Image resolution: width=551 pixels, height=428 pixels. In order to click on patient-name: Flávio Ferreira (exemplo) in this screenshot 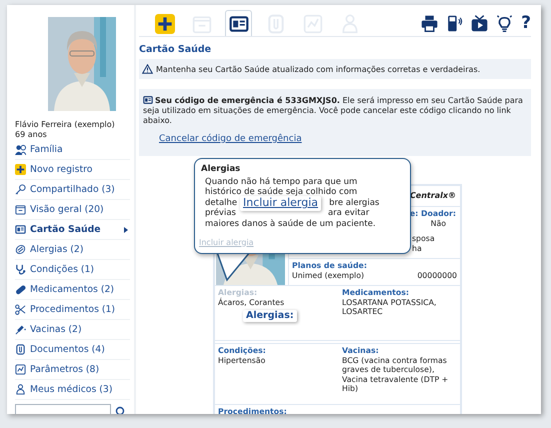, I will do `click(65, 125)`.